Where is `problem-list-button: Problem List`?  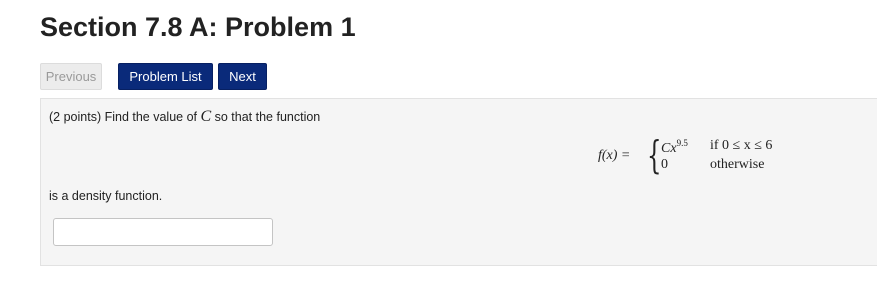
problem-list-button: Problem List is located at coordinates (165, 76).